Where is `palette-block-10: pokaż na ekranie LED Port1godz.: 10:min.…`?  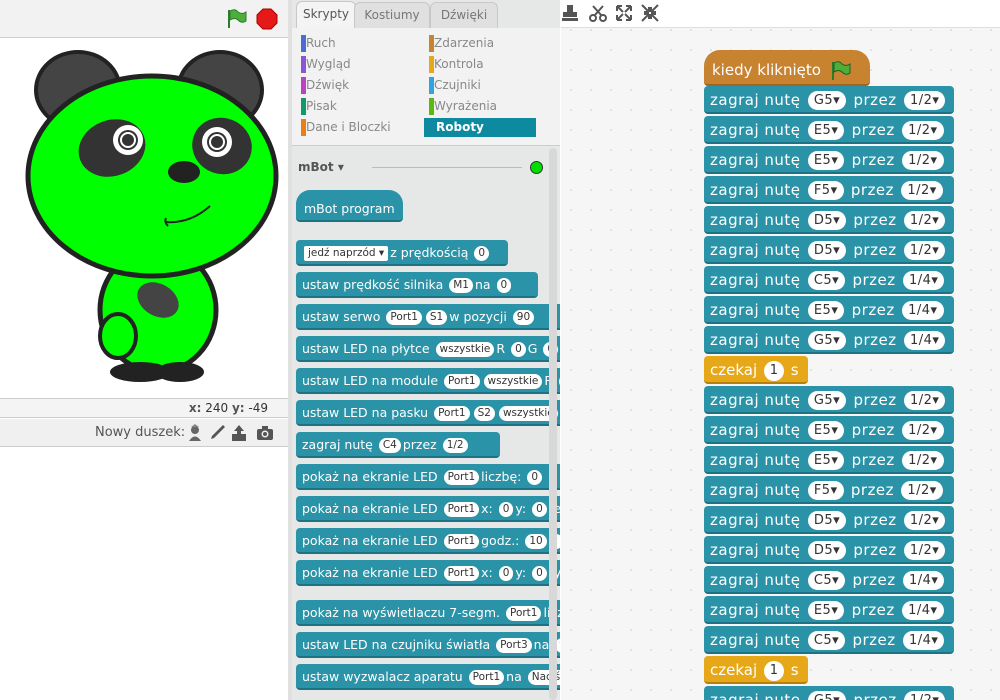
palette-block-10: pokaż na ekranie LED Port1godz.: 10:min.… is located at coordinates (428, 541).